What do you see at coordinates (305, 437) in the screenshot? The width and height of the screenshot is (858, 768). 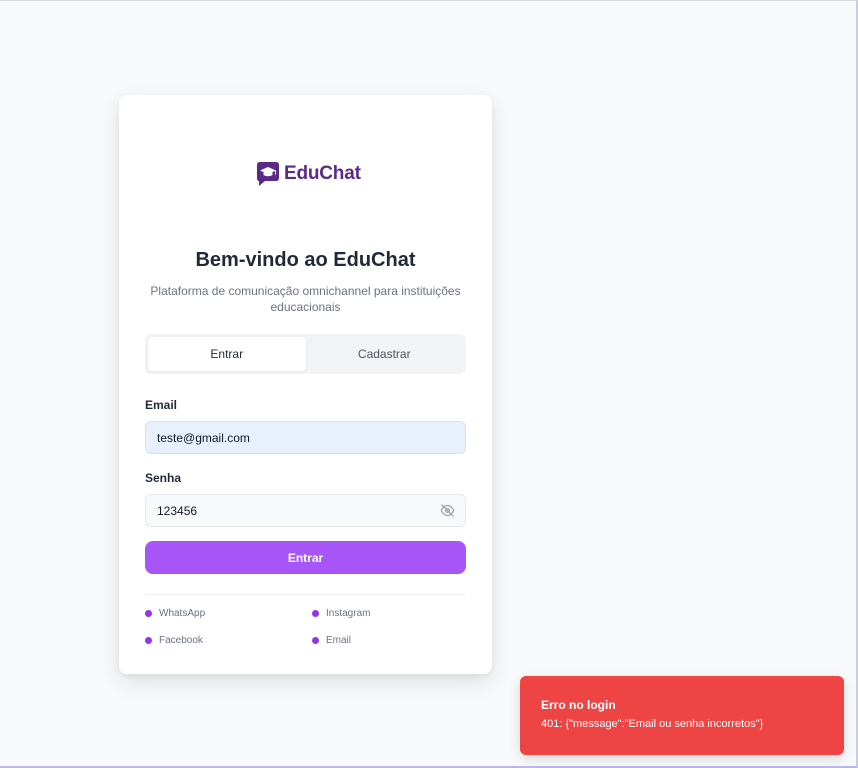 I see `email-field: teste@gmail.com` at bounding box center [305, 437].